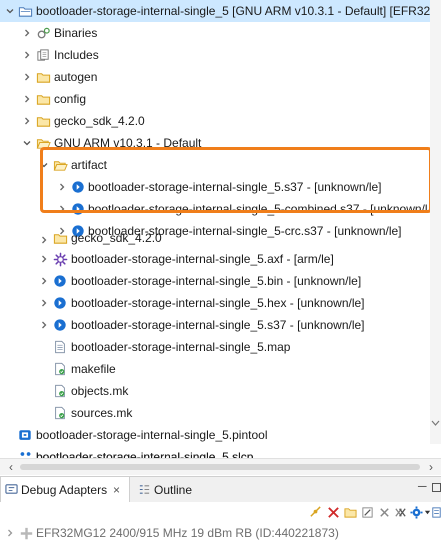  Describe the element at coordinates (436, 487) in the screenshot. I see `maximize-icon` at that location.